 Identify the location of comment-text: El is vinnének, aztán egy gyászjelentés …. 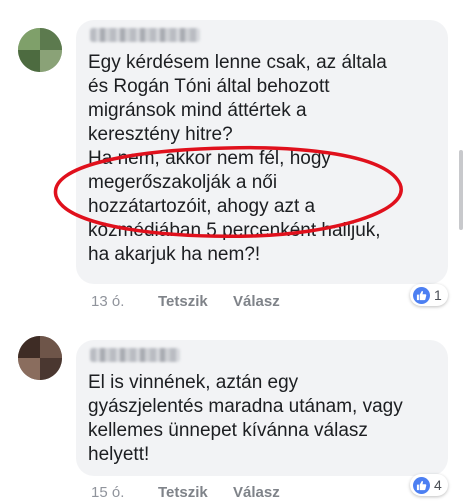
(245, 418).